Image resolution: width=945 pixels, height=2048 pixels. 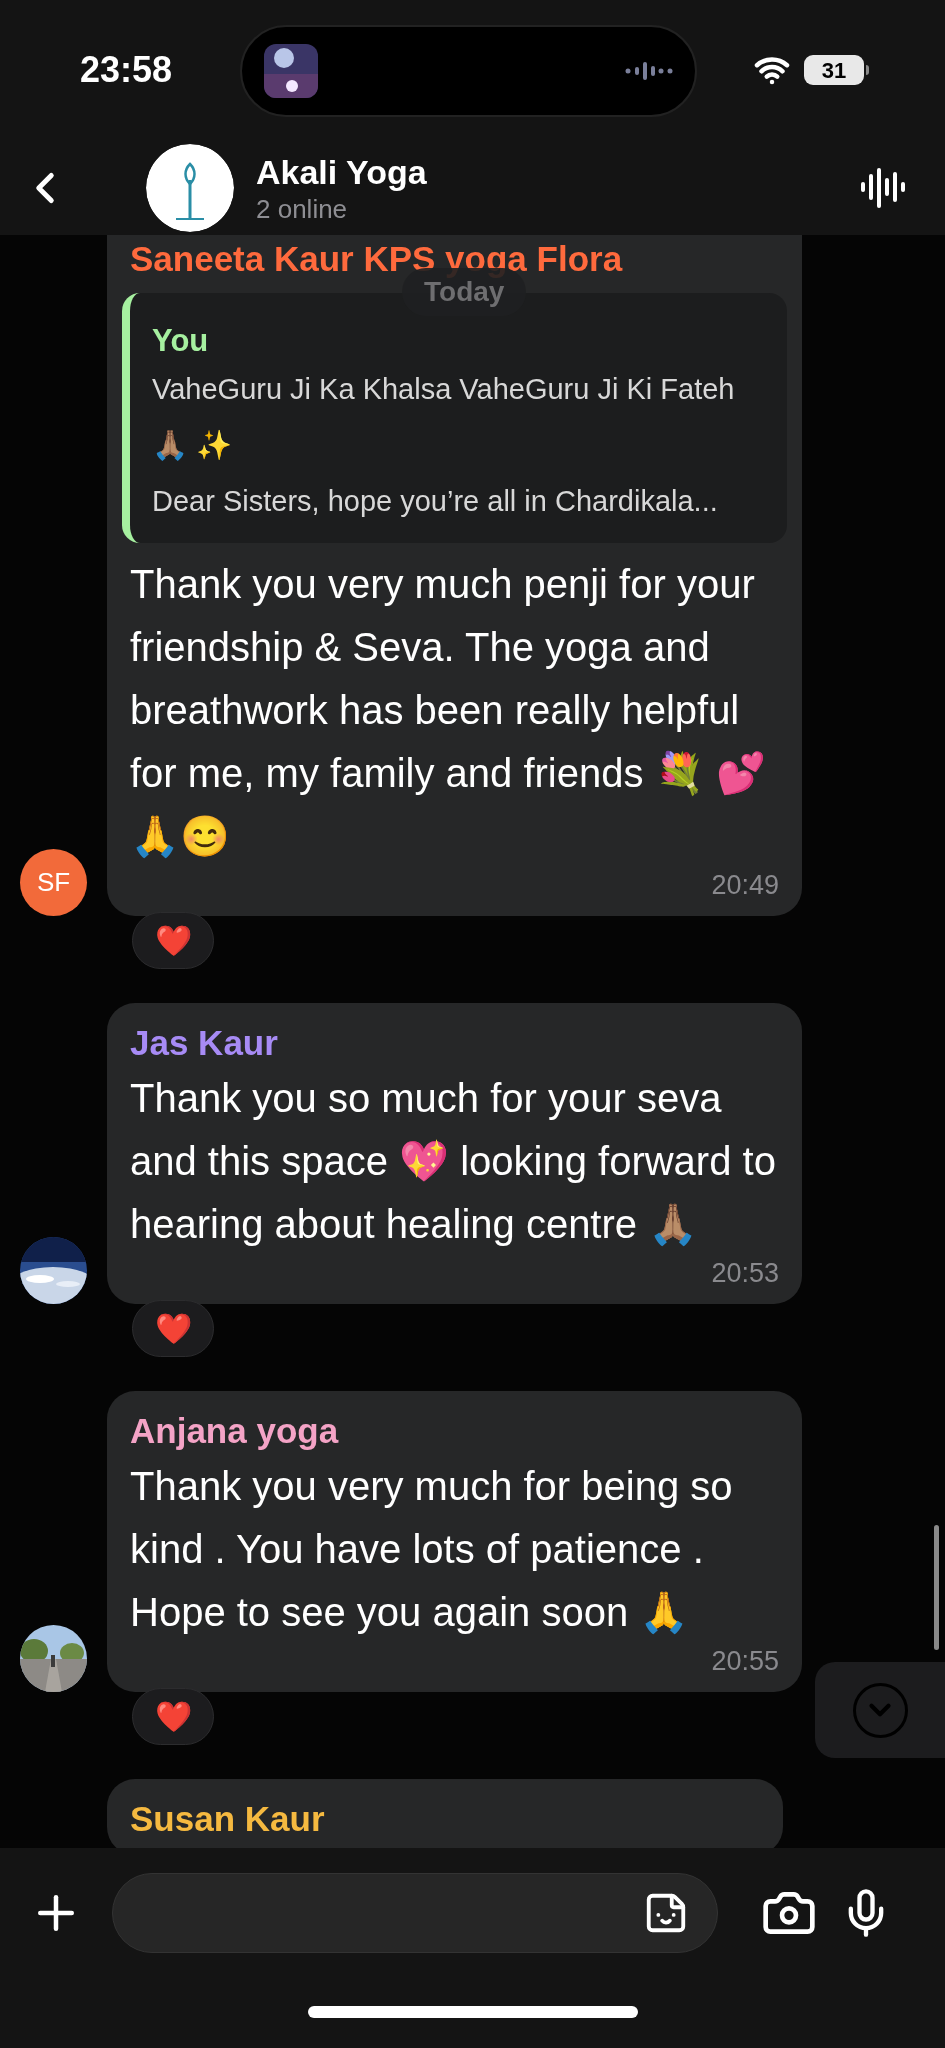 I want to click on message-text: Thank you very much for being so kind . You have lots of patience . Hope to see you again soon 🙏, so click(x=432, y=1549).